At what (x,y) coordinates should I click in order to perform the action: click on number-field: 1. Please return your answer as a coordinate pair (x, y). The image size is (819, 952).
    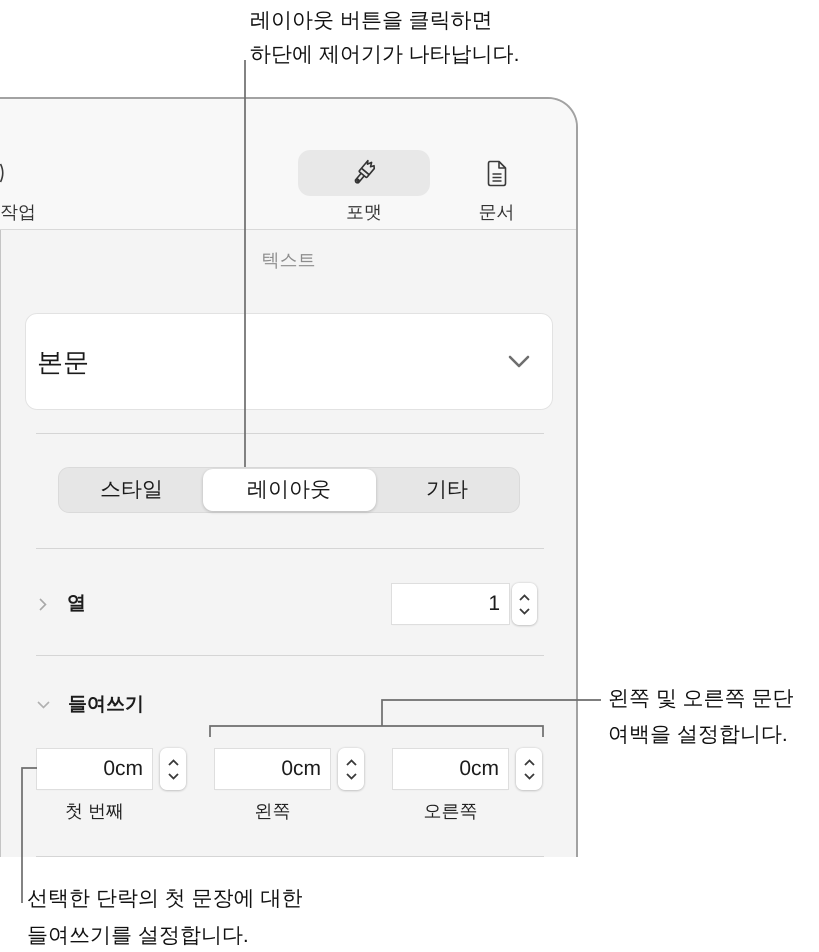
    Looking at the image, I should click on (450, 604).